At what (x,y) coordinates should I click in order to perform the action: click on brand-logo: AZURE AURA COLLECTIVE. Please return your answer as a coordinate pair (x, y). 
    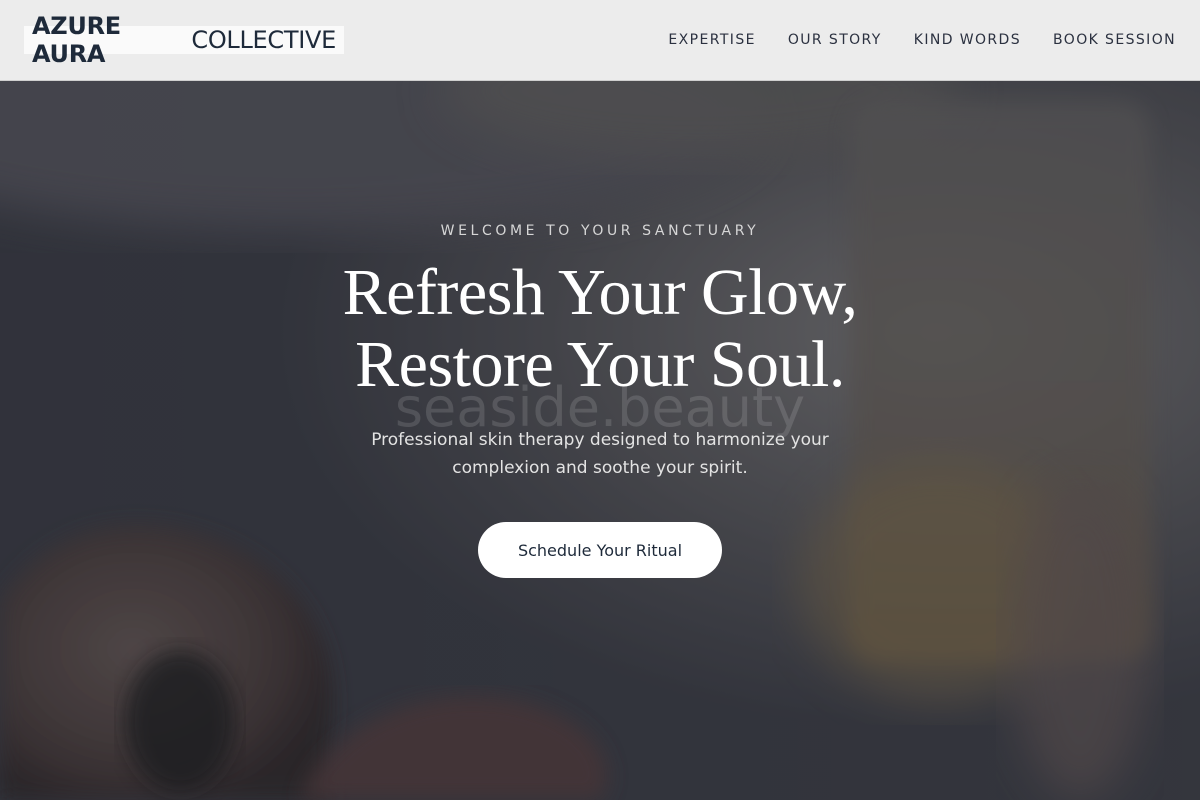
    Looking at the image, I should click on (184, 40).